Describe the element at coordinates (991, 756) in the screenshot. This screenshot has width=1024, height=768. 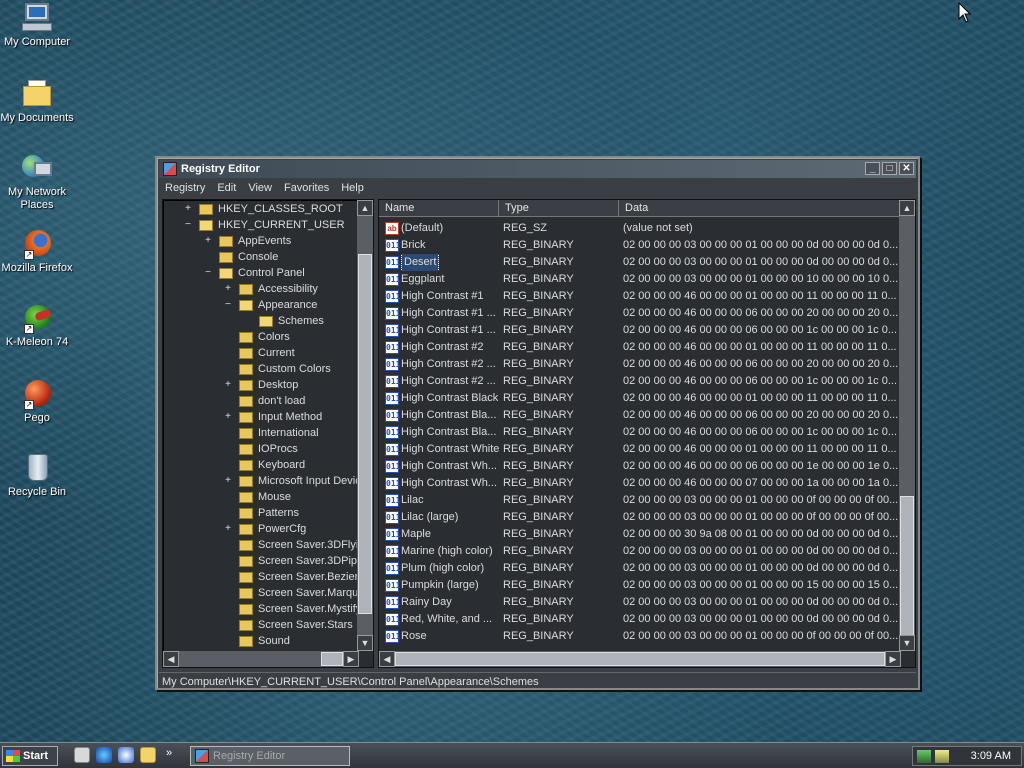
I see `clock: 3:09 AM` at that location.